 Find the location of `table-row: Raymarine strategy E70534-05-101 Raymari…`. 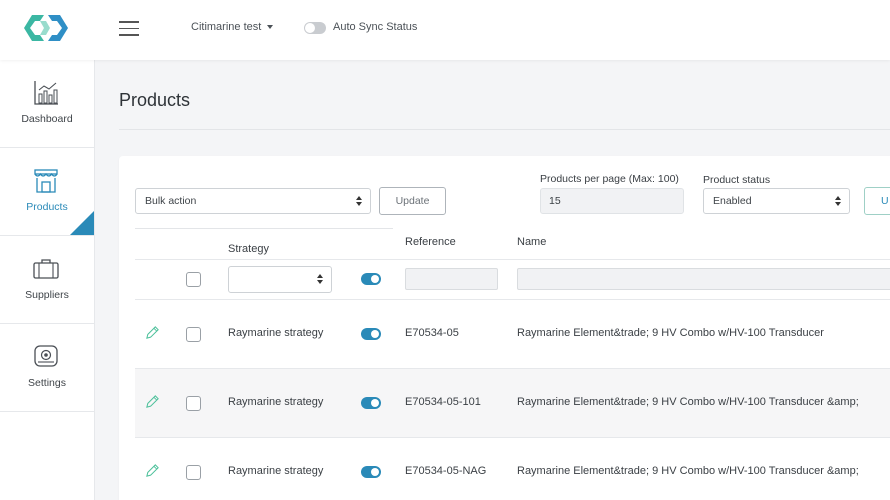

table-row: Raymarine strategy E70534-05-101 Raymari… is located at coordinates (512, 402).